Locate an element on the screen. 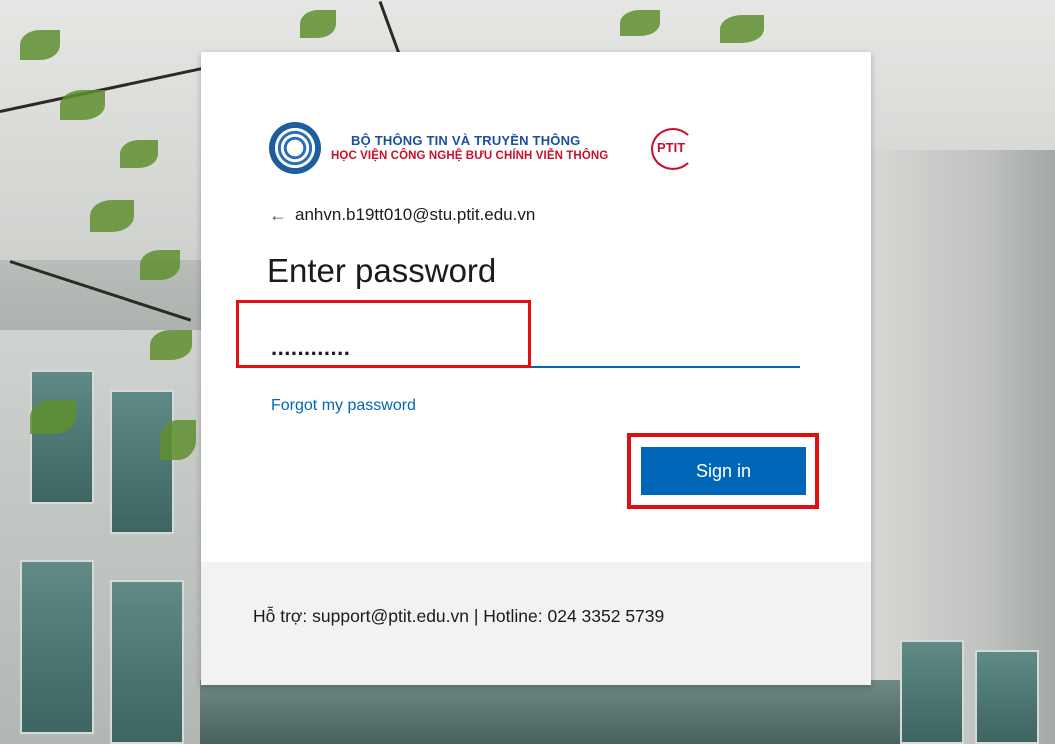 The width and height of the screenshot is (1055, 744). logo-academy-name: HỌC VIỆN CÔNG NGHỆ BƯU CHÍNH VIỄN THÔNG is located at coordinates (470, 156).